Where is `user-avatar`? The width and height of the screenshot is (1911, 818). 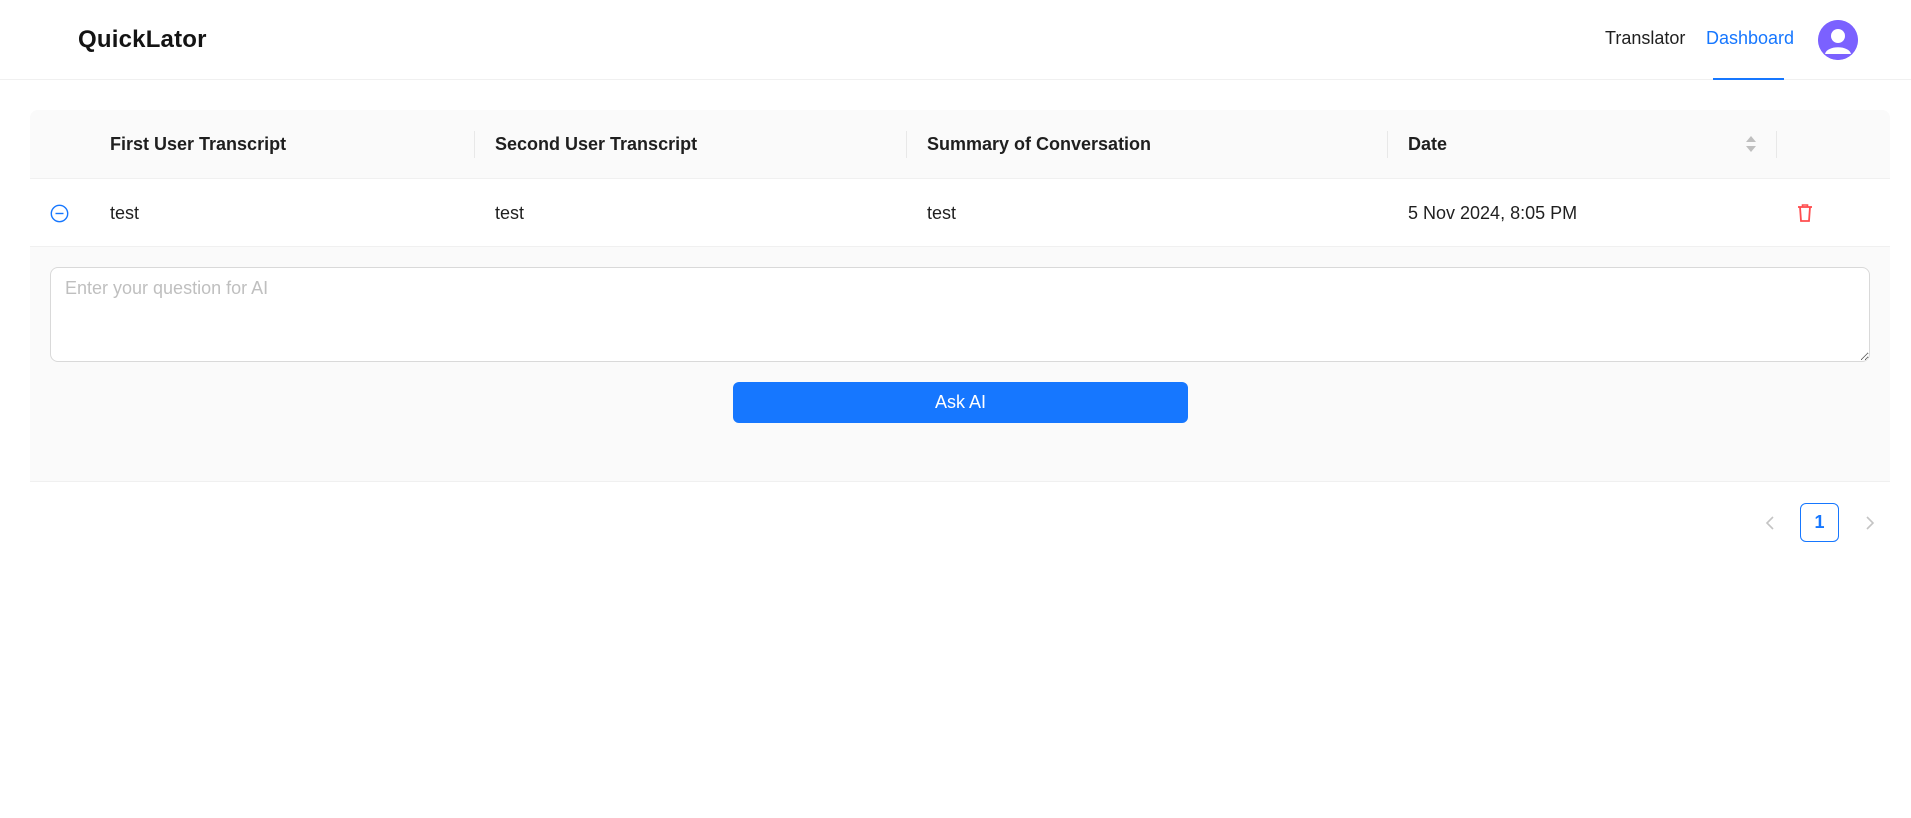
user-avatar is located at coordinates (1838, 40).